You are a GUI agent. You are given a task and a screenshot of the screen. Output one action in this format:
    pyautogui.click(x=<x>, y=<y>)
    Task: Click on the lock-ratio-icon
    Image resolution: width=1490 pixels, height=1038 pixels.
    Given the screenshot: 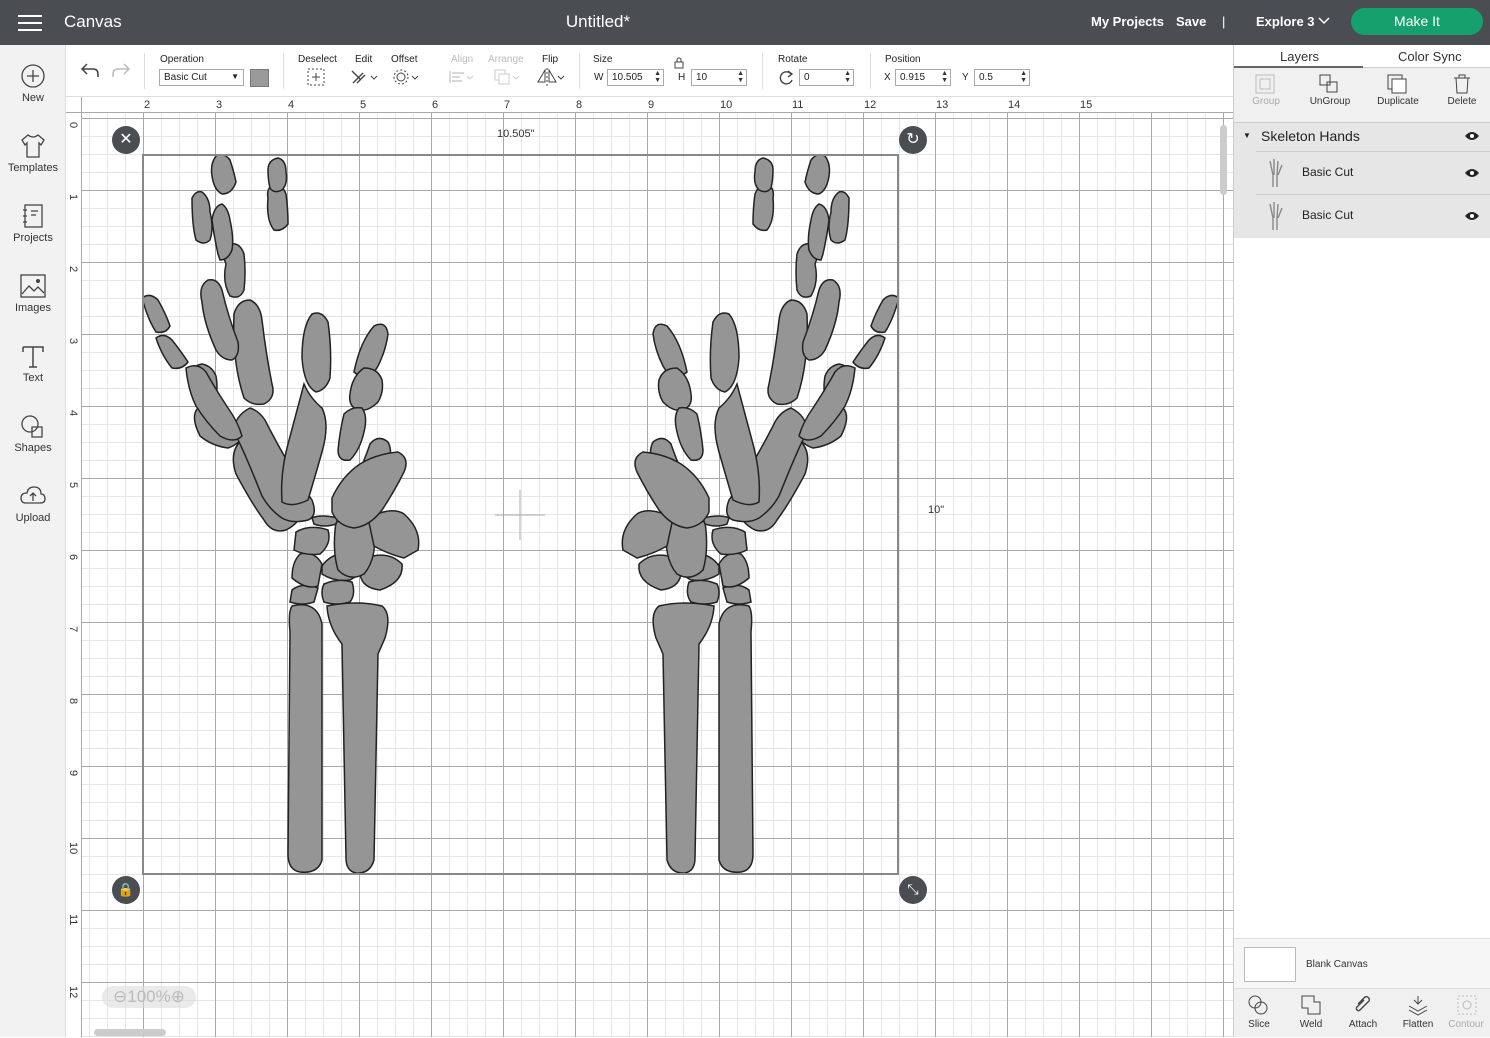 What is the action you would take?
    pyautogui.click(x=679, y=63)
    